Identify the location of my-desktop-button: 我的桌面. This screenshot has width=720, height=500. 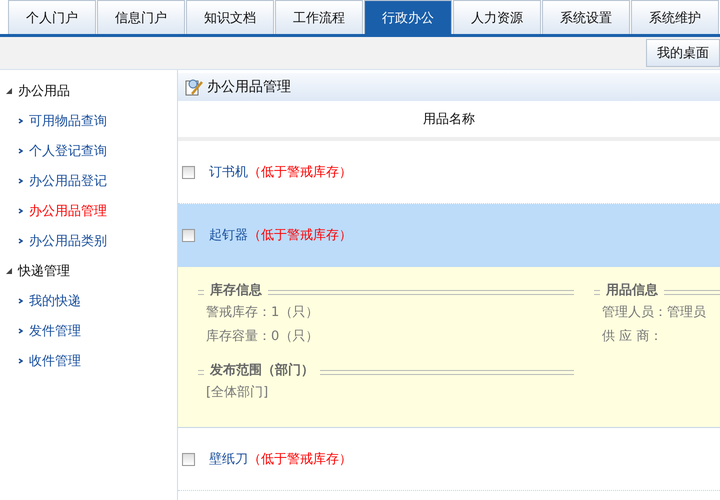
(683, 53).